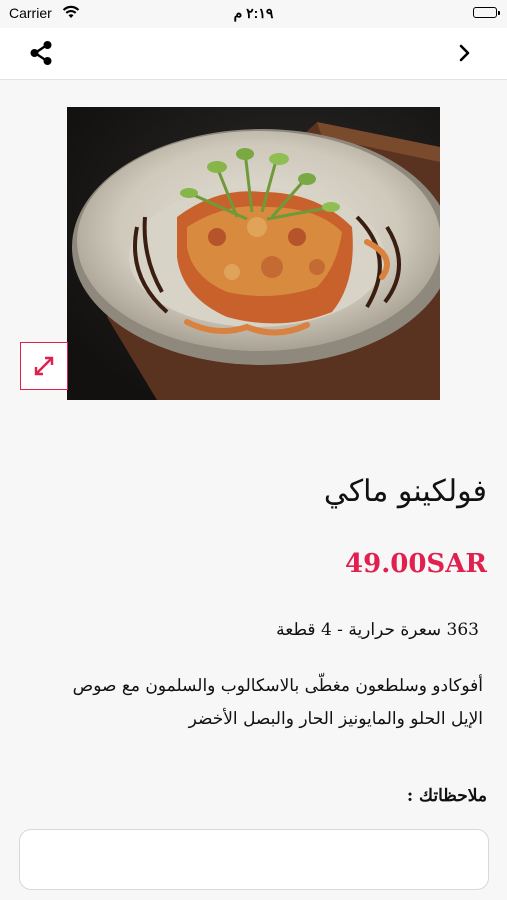 The height and width of the screenshot is (900, 507). Describe the element at coordinates (405, 491) in the screenshot. I see `product-title: فولكينو ماكي` at that location.